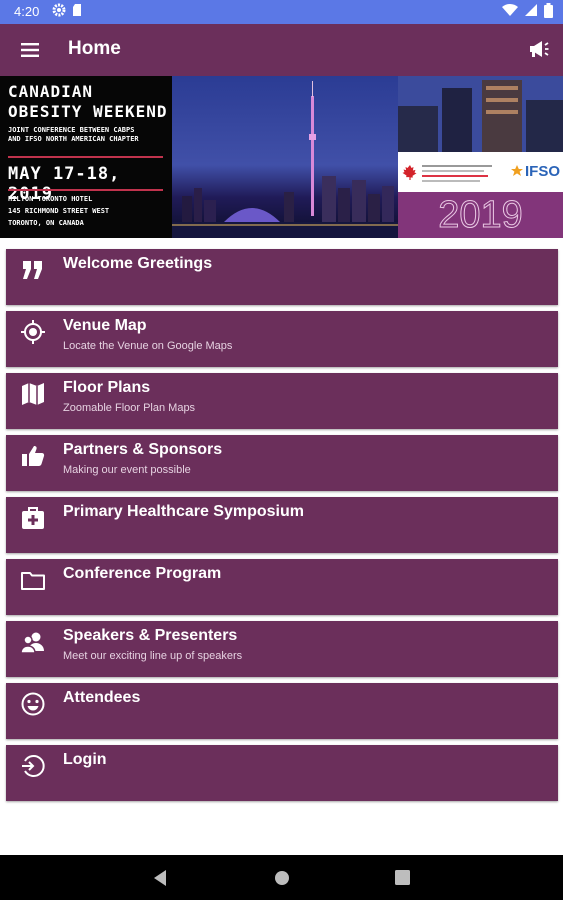 Image resolution: width=563 pixels, height=900 pixels. Describe the element at coordinates (548, 10) in the screenshot. I see `battery-icon` at that location.